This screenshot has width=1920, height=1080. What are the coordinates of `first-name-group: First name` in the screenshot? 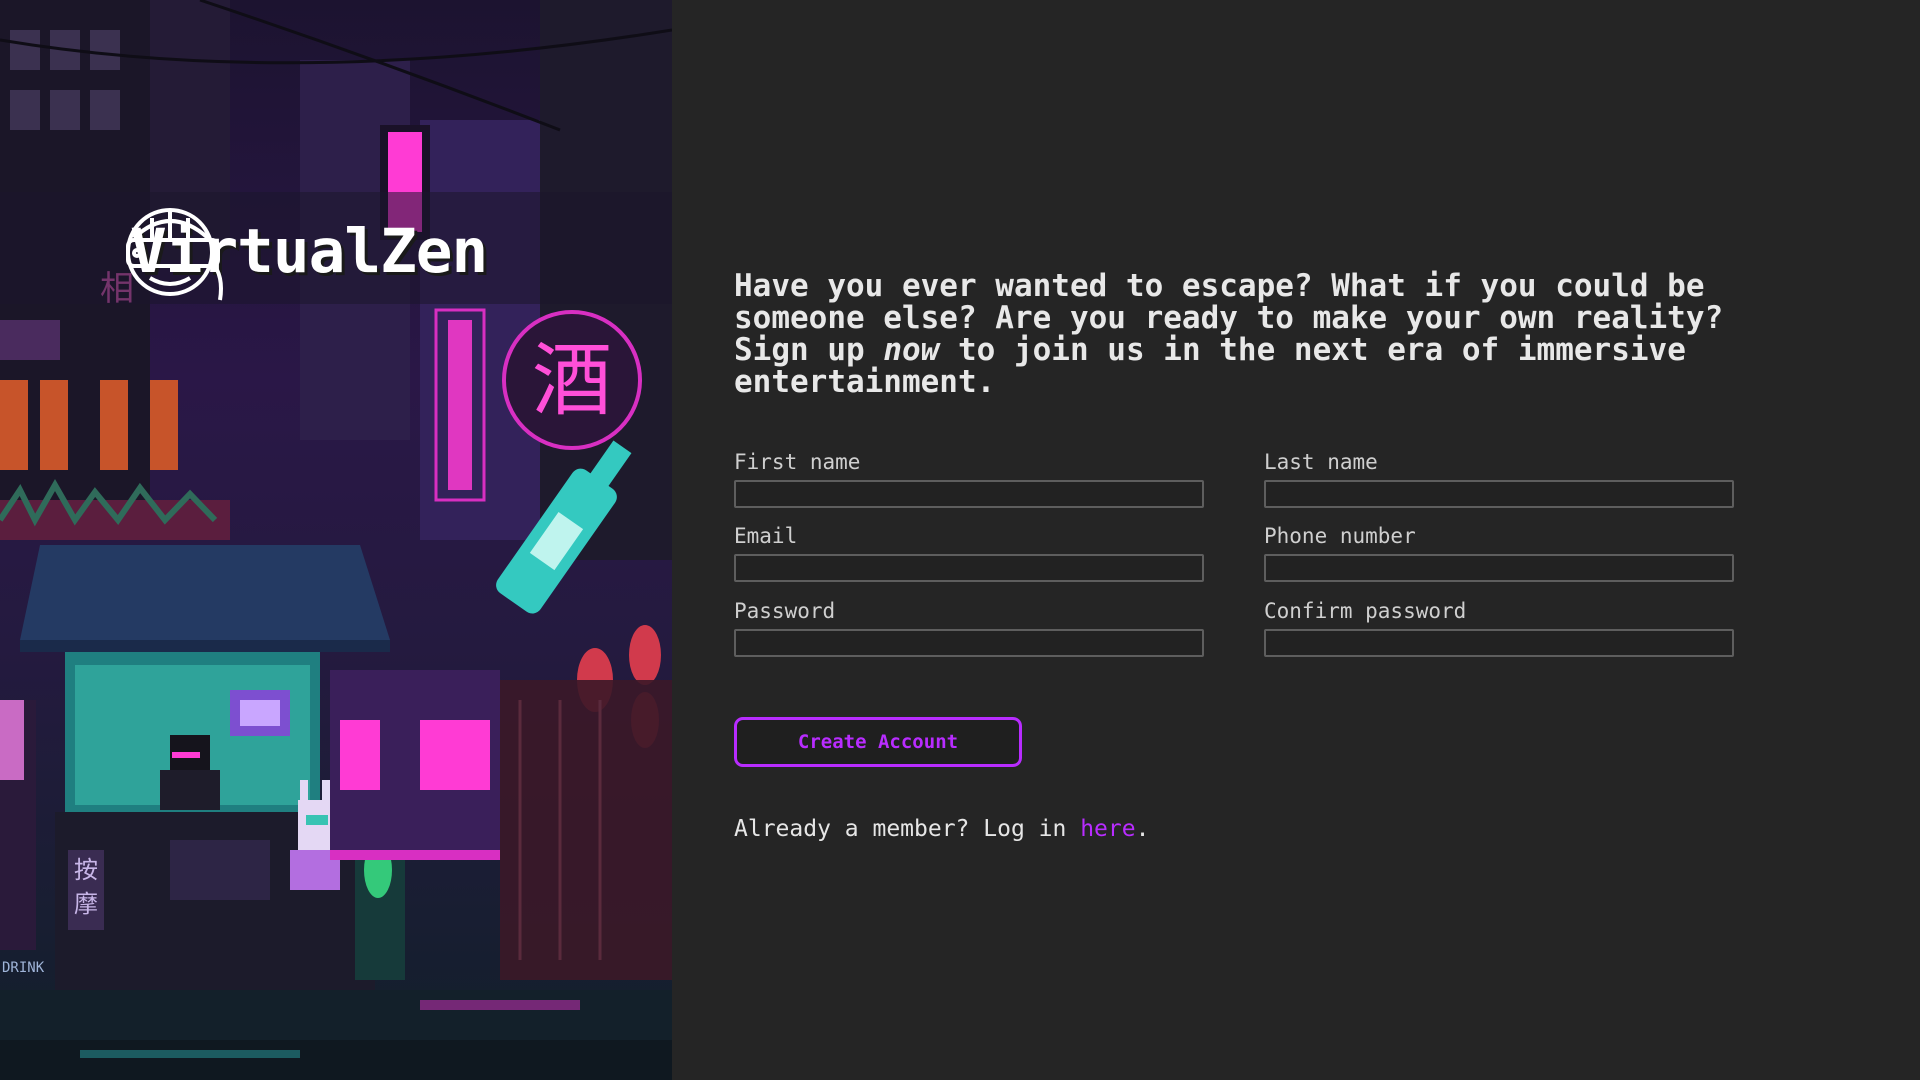 It's located at (969, 479).